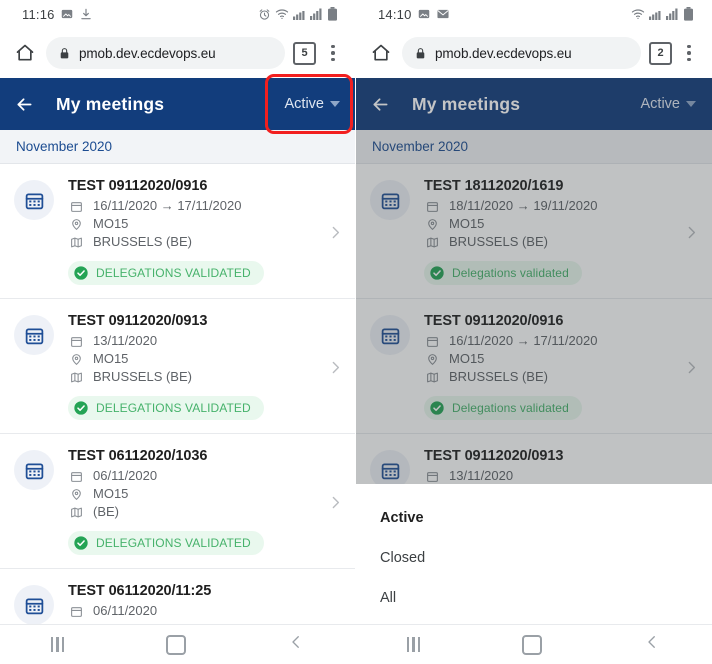 The width and height of the screenshot is (712, 664). What do you see at coordinates (138, 186) in the screenshot?
I see `meeting-title: TEST 09112020/0916` at bounding box center [138, 186].